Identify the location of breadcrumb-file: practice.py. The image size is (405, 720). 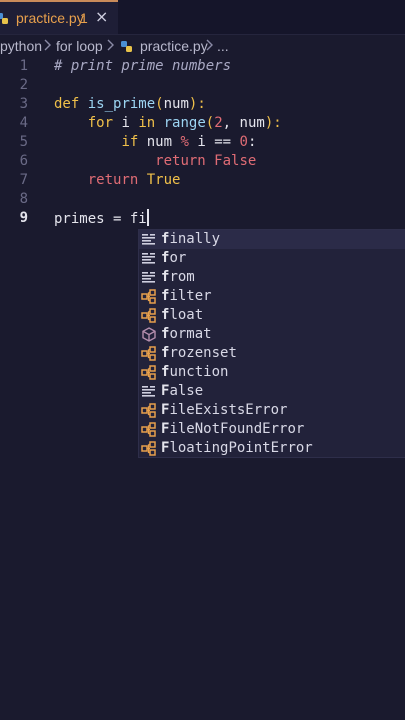
(174, 46).